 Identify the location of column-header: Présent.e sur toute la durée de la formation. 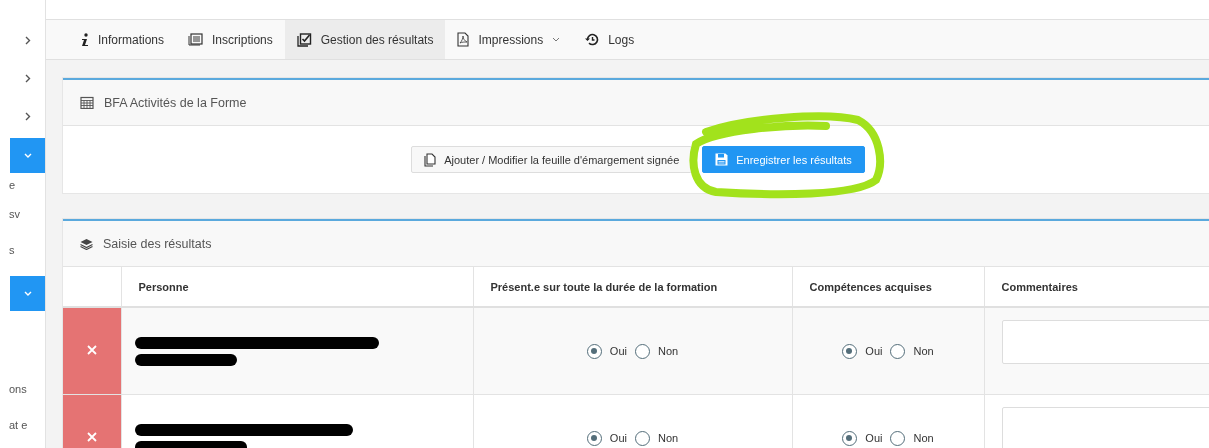
(604, 286).